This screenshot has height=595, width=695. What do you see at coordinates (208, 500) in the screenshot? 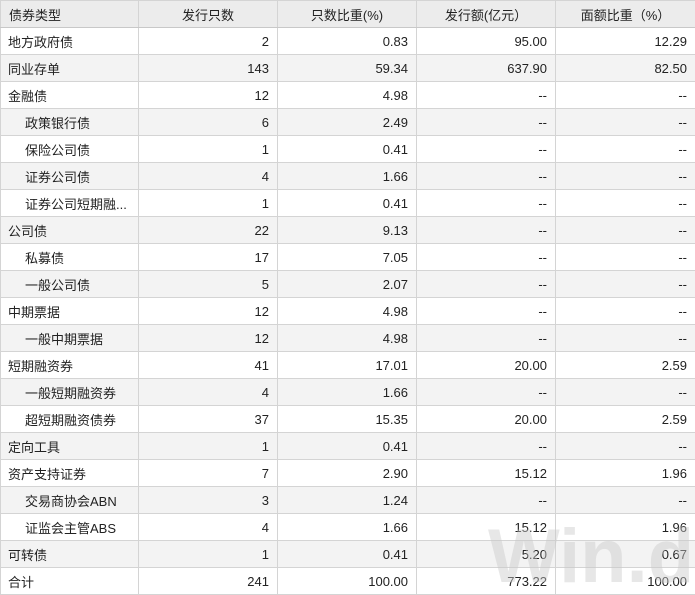
I see `cell-issue-count: 3` at bounding box center [208, 500].